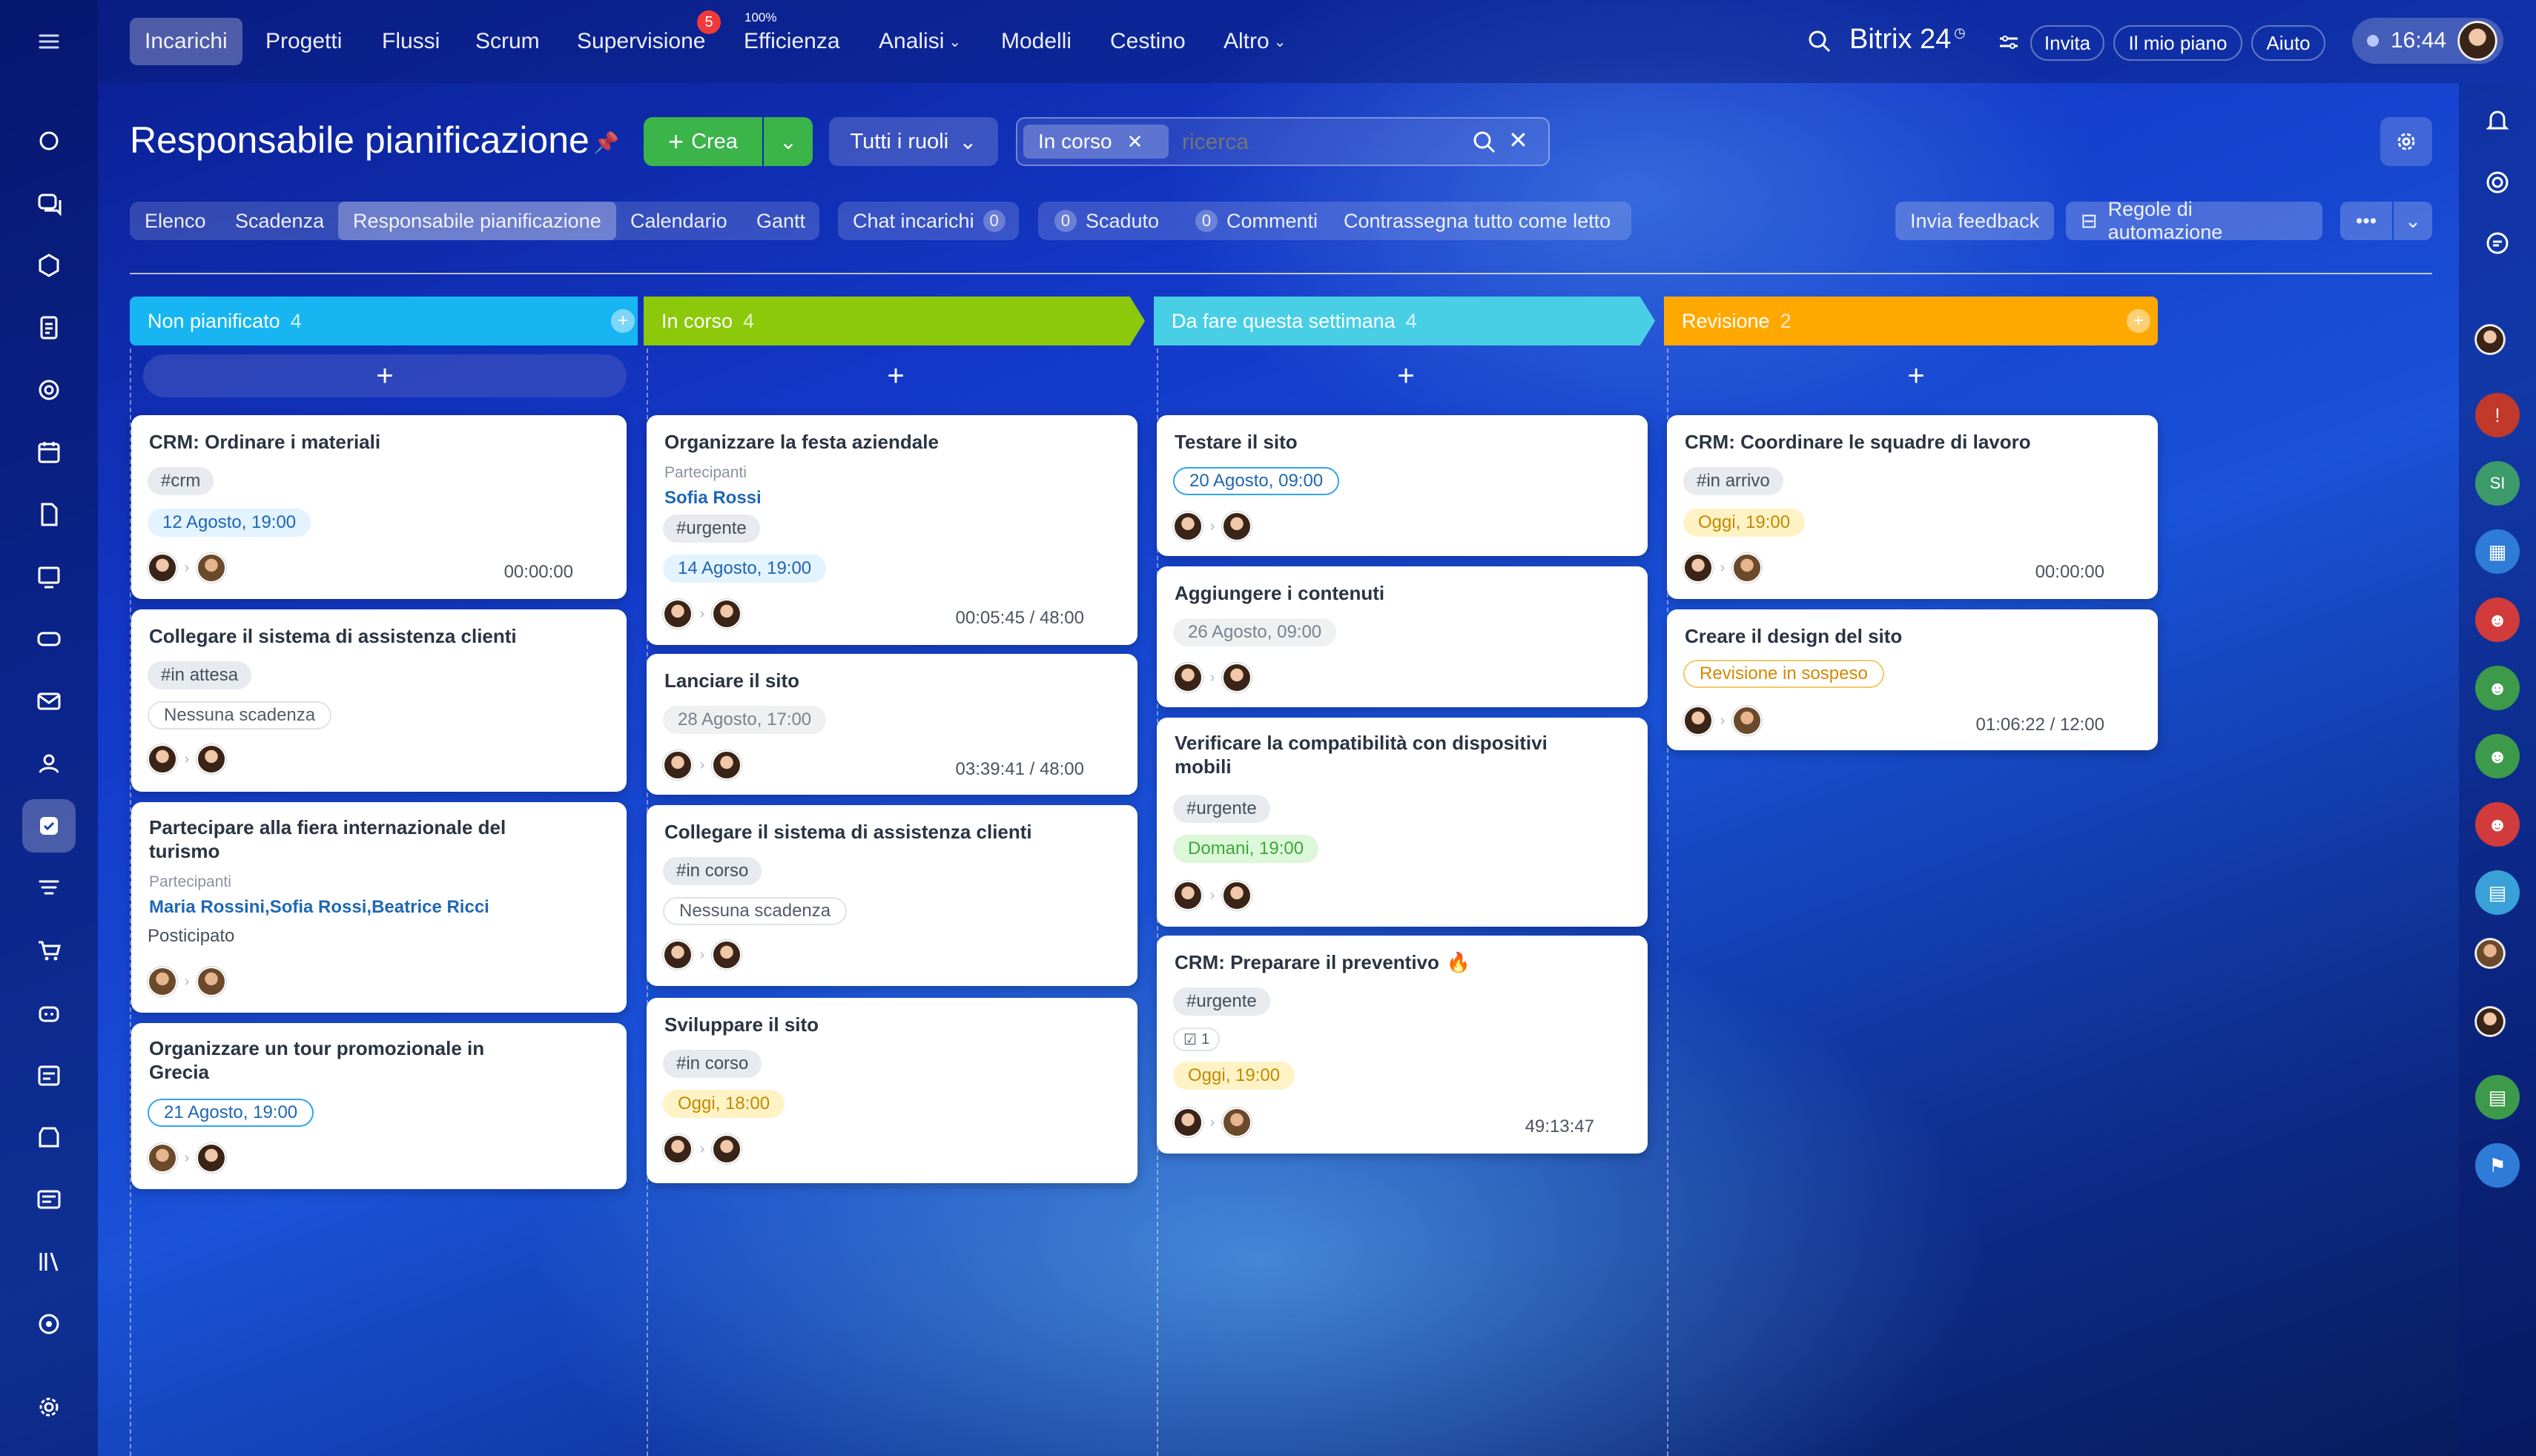  What do you see at coordinates (1256, 481) in the screenshot?
I see `deadline-chip: 20 Agosto, 09:00` at bounding box center [1256, 481].